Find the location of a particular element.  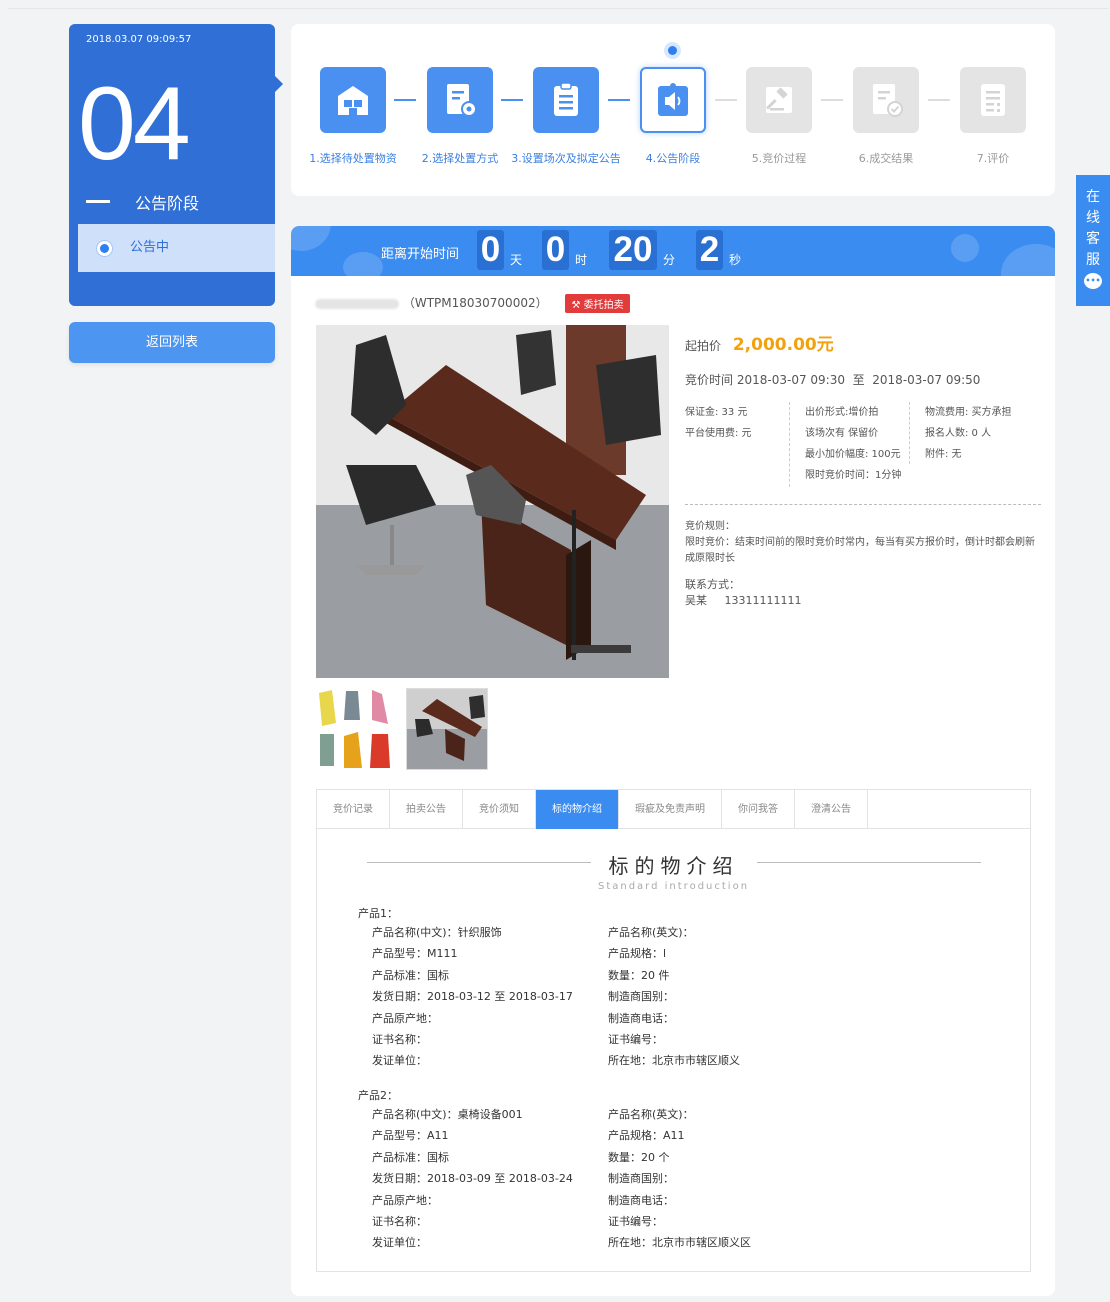

platform-fee-text: 平台使用费: 元 is located at coordinates (718, 433).